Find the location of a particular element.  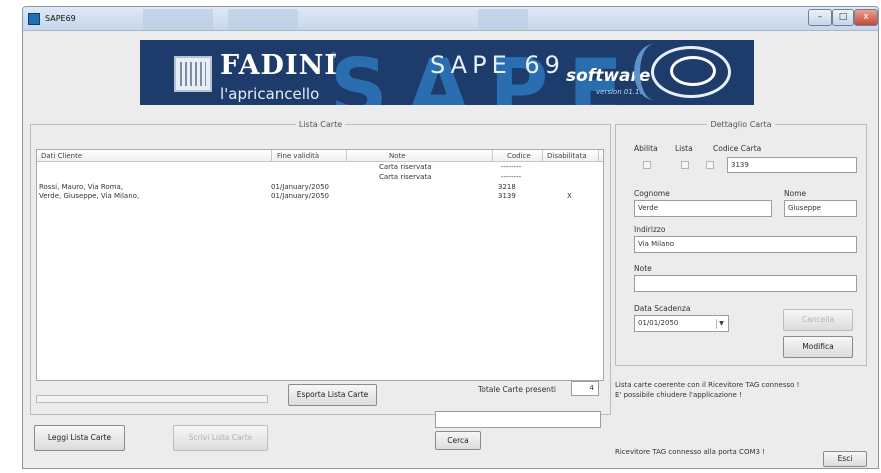

brand-name: FADINI is located at coordinates (279, 65).